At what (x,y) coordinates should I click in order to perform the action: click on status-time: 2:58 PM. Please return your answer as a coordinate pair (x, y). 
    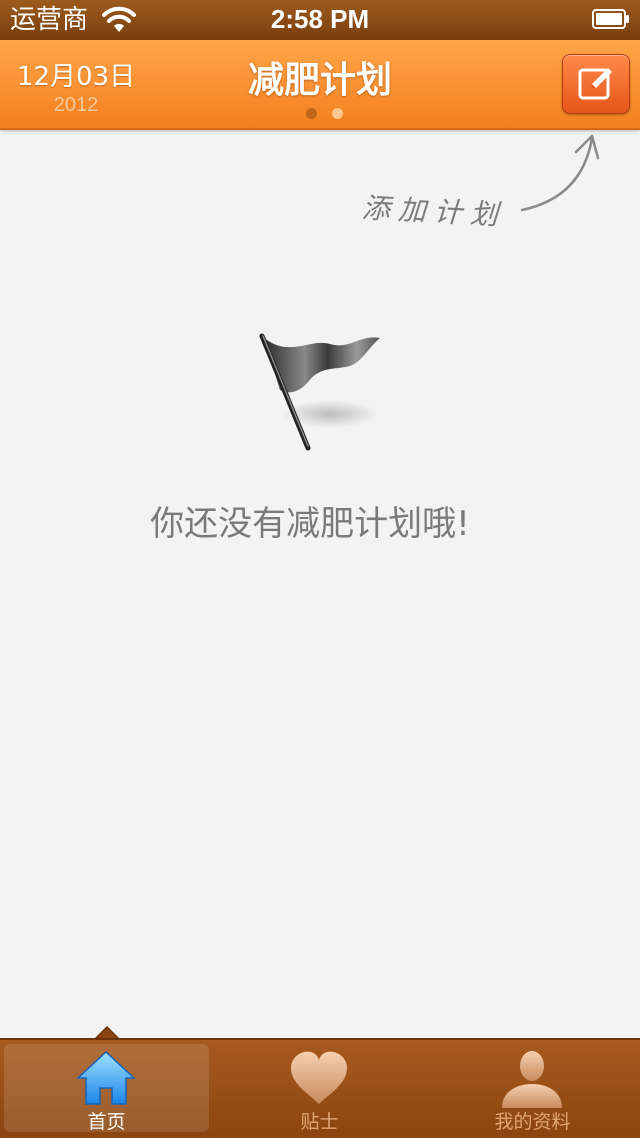
    Looking at the image, I should click on (320, 19).